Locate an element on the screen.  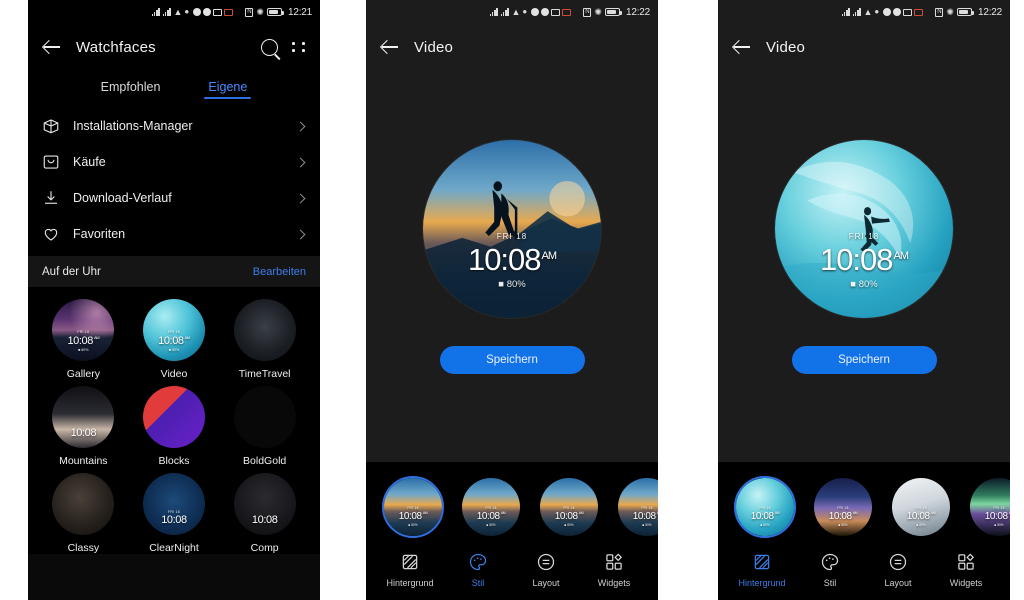
watchface-item-classy: Classy is located at coordinates (83, 513).